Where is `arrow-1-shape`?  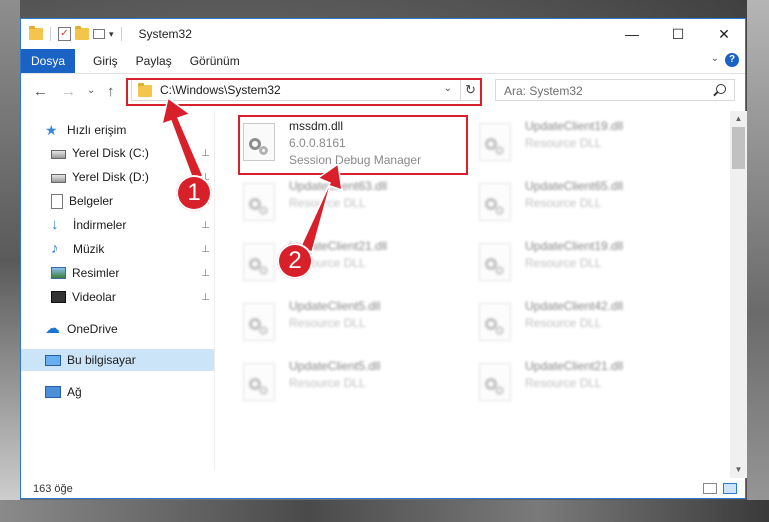 arrow-1-shape is located at coordinates (182, 138).